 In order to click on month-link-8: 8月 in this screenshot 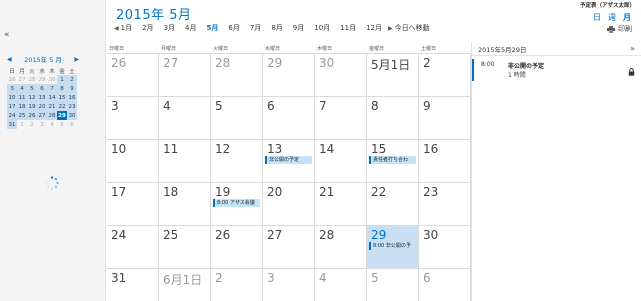, I will do `click(276, 28)`.